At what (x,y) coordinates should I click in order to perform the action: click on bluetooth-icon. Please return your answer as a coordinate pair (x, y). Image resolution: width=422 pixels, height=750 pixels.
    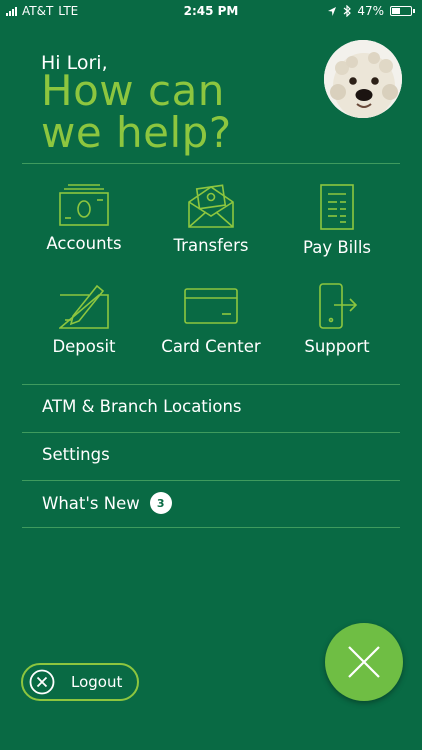
    Looking at the image, I should click on (347, 11).